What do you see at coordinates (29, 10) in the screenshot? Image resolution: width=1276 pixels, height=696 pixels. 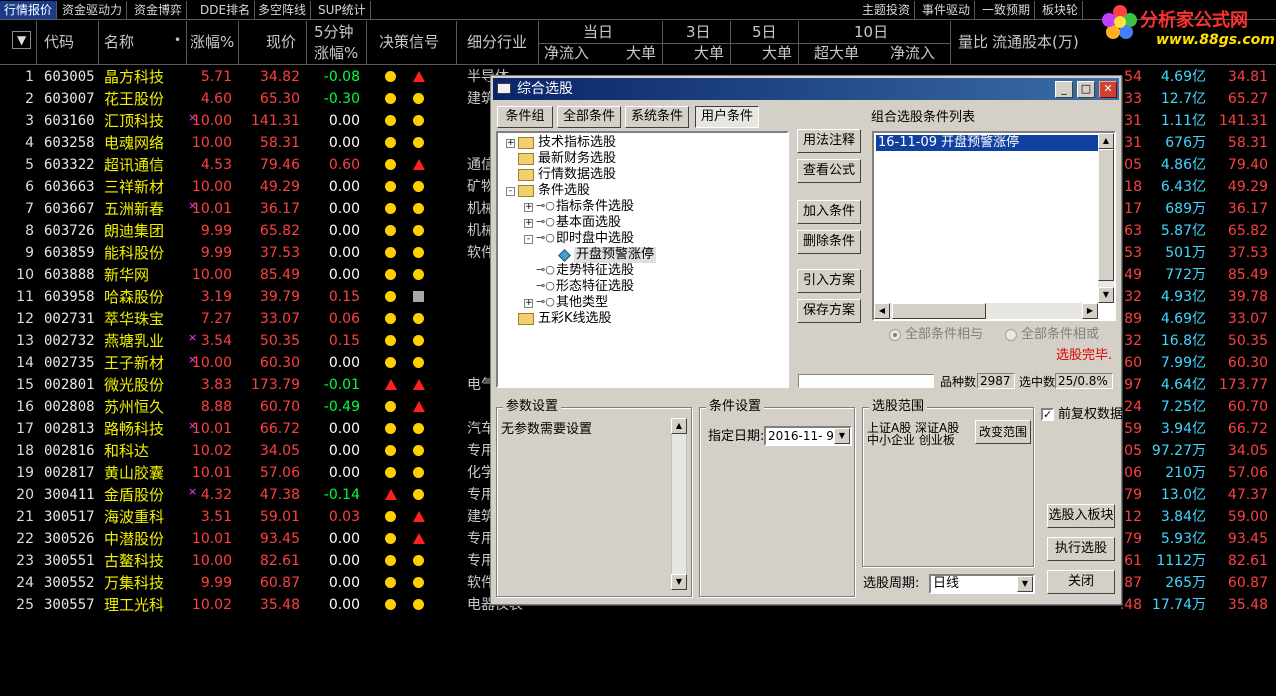 I see `top-tab-0: 行情报价` at bounding box center [29, 10].